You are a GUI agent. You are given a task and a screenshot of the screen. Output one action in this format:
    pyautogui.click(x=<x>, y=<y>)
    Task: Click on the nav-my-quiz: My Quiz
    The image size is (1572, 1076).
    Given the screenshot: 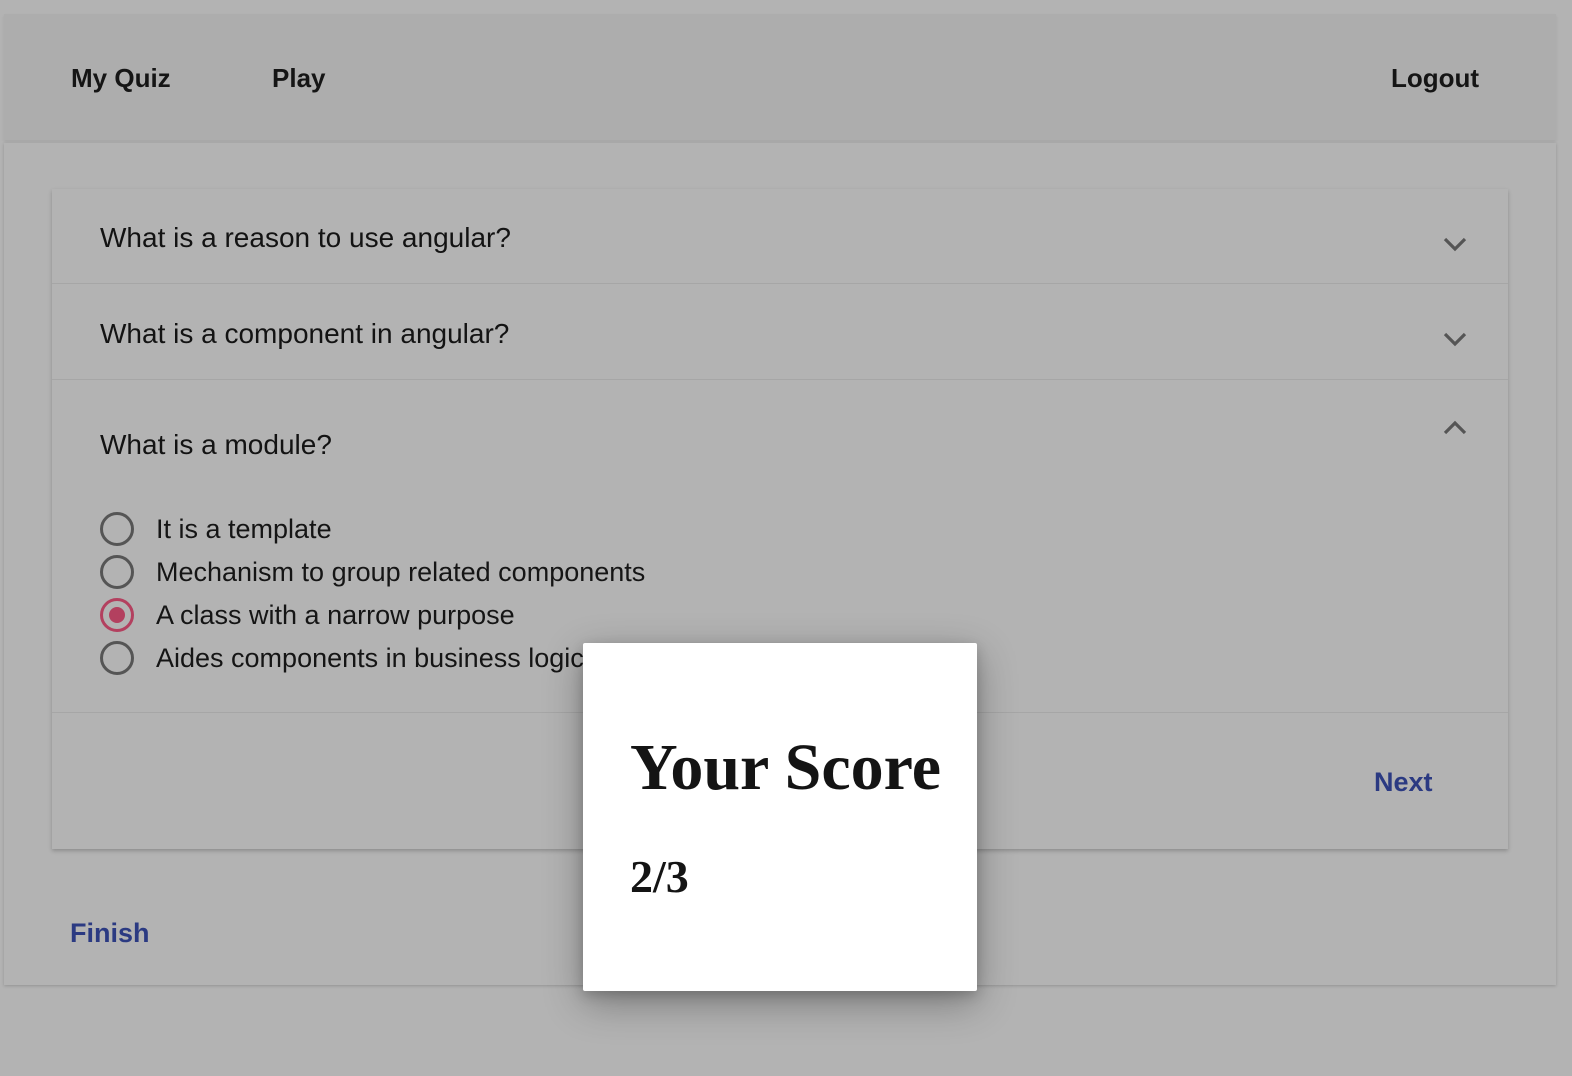 What is the action you would take?
    pyautogui.click(x=121, y=78)
    